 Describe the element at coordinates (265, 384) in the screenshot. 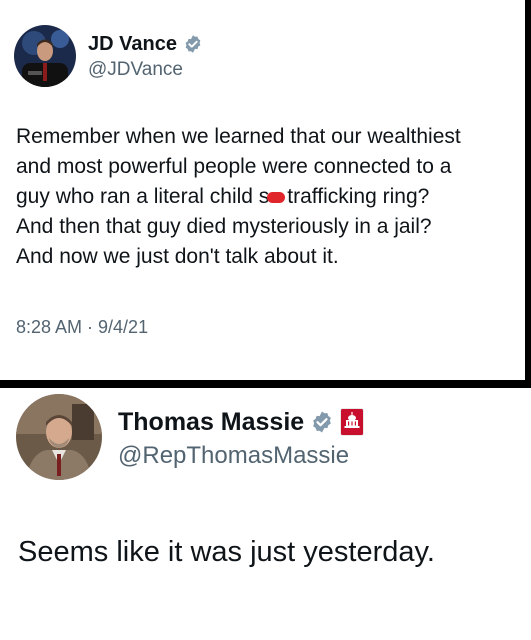

I see `tweet-separator` at that location.